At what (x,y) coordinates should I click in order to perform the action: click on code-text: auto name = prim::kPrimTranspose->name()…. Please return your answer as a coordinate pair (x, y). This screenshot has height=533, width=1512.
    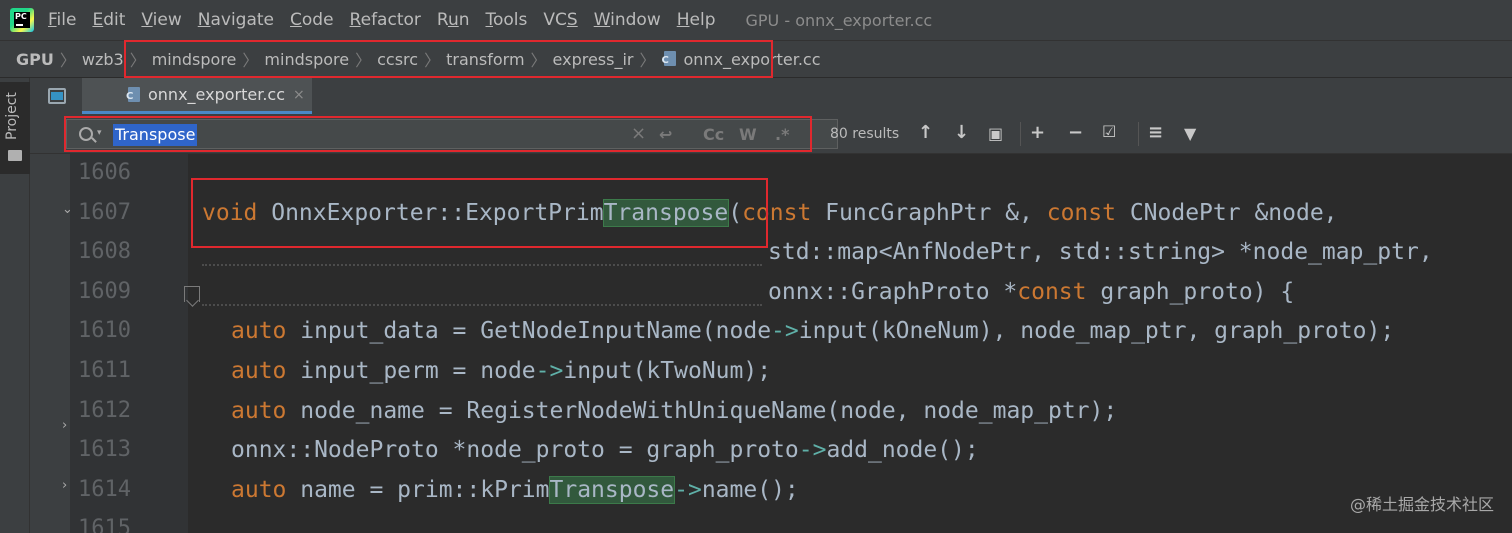
    Looking at the image, I should click on (515, 489).